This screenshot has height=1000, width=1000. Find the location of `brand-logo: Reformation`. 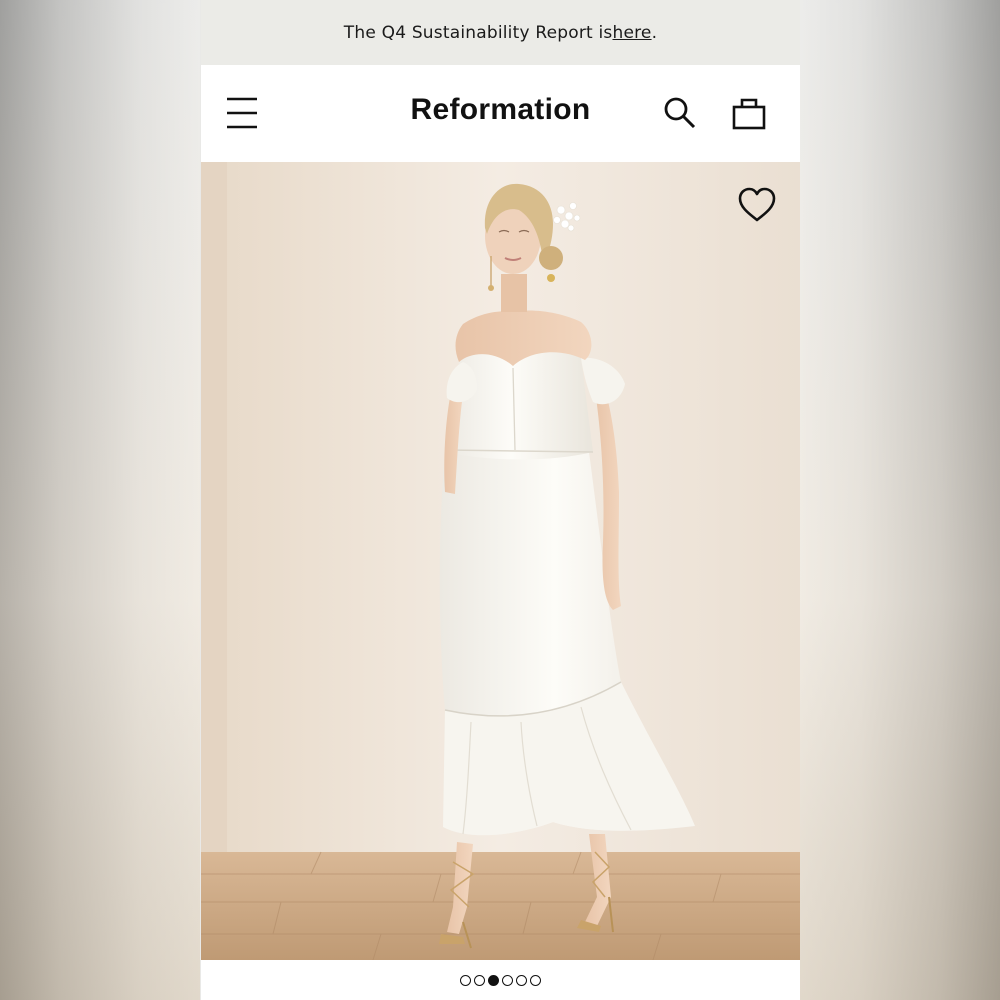

brand-logo: Reformation is located at coordinates (500, 110).